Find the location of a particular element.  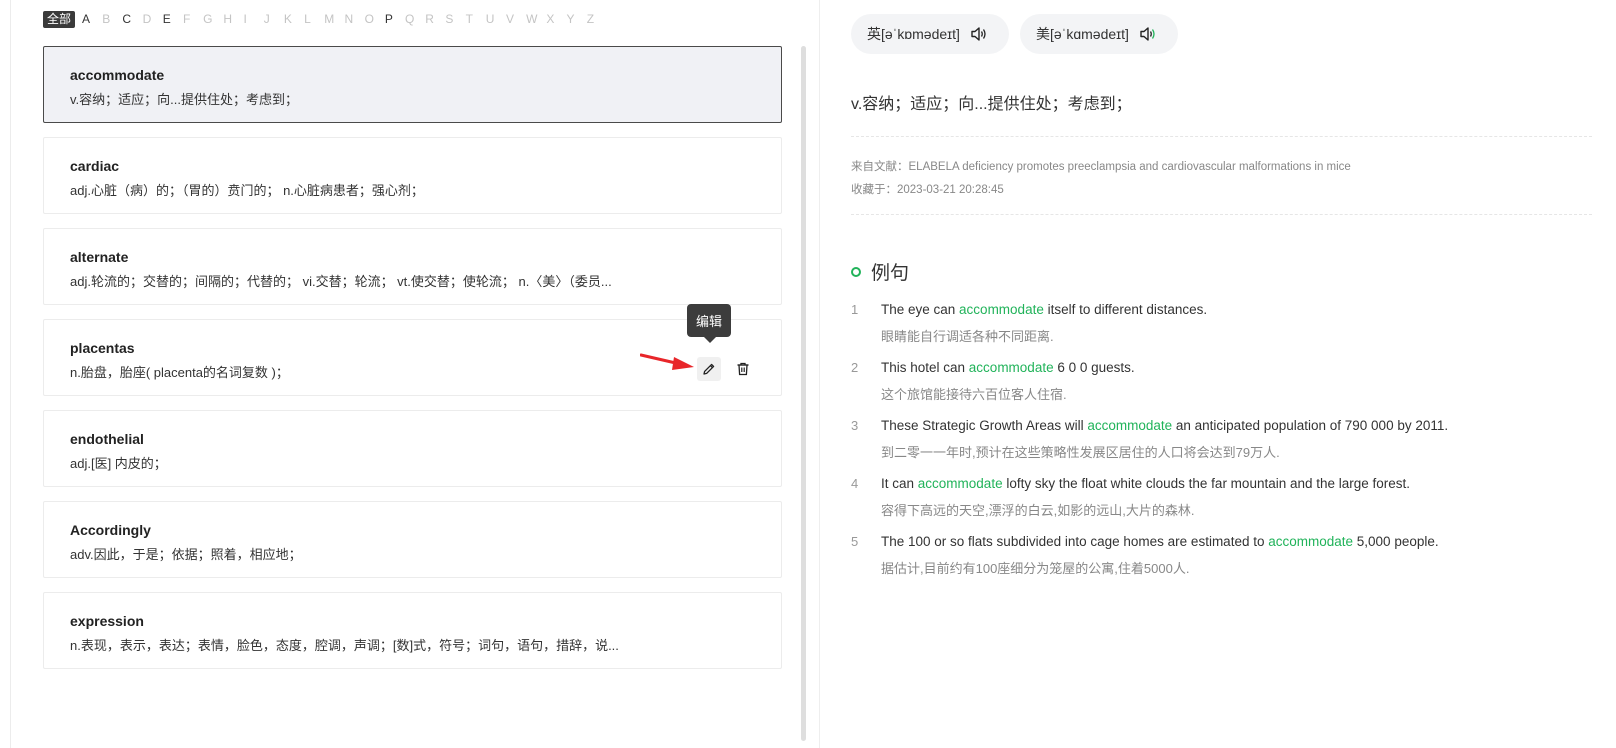

word-definition: adv.因此，于是；依据；照着，相应地； is located at coordinates (186, 554).